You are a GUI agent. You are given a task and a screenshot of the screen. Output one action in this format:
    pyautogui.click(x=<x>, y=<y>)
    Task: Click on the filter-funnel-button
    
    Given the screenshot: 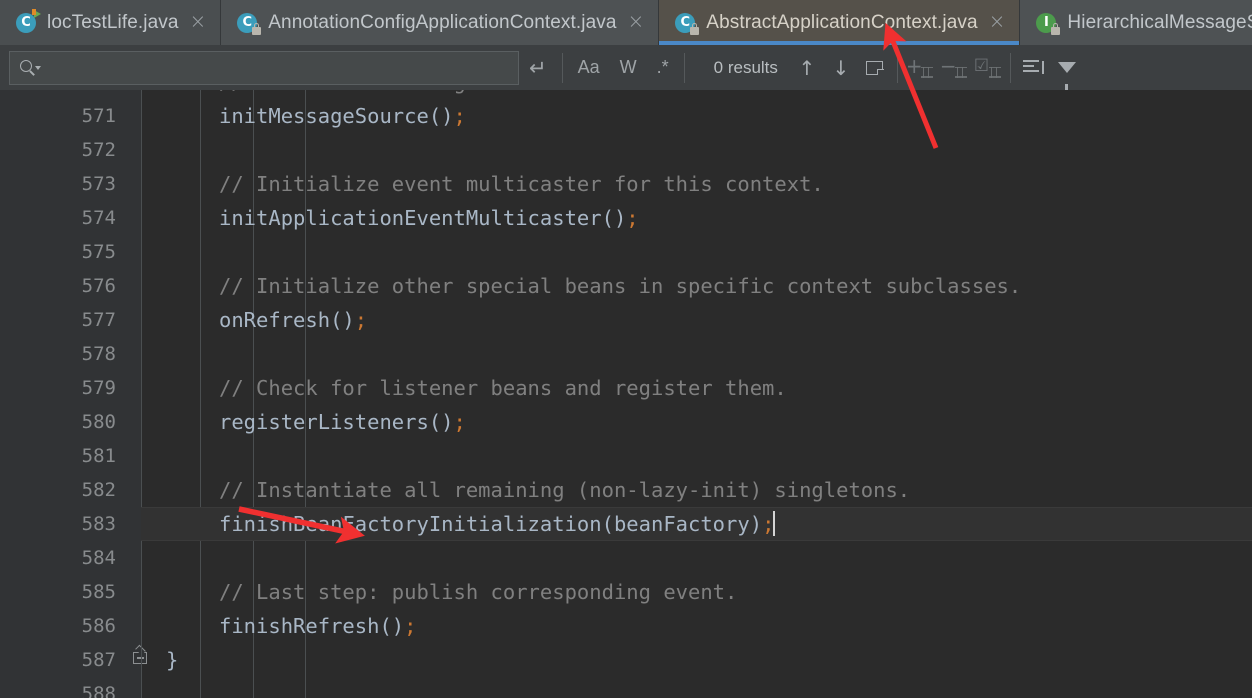 What is the action you would take?
    pyautogui.click(x=1067, y=71)
    